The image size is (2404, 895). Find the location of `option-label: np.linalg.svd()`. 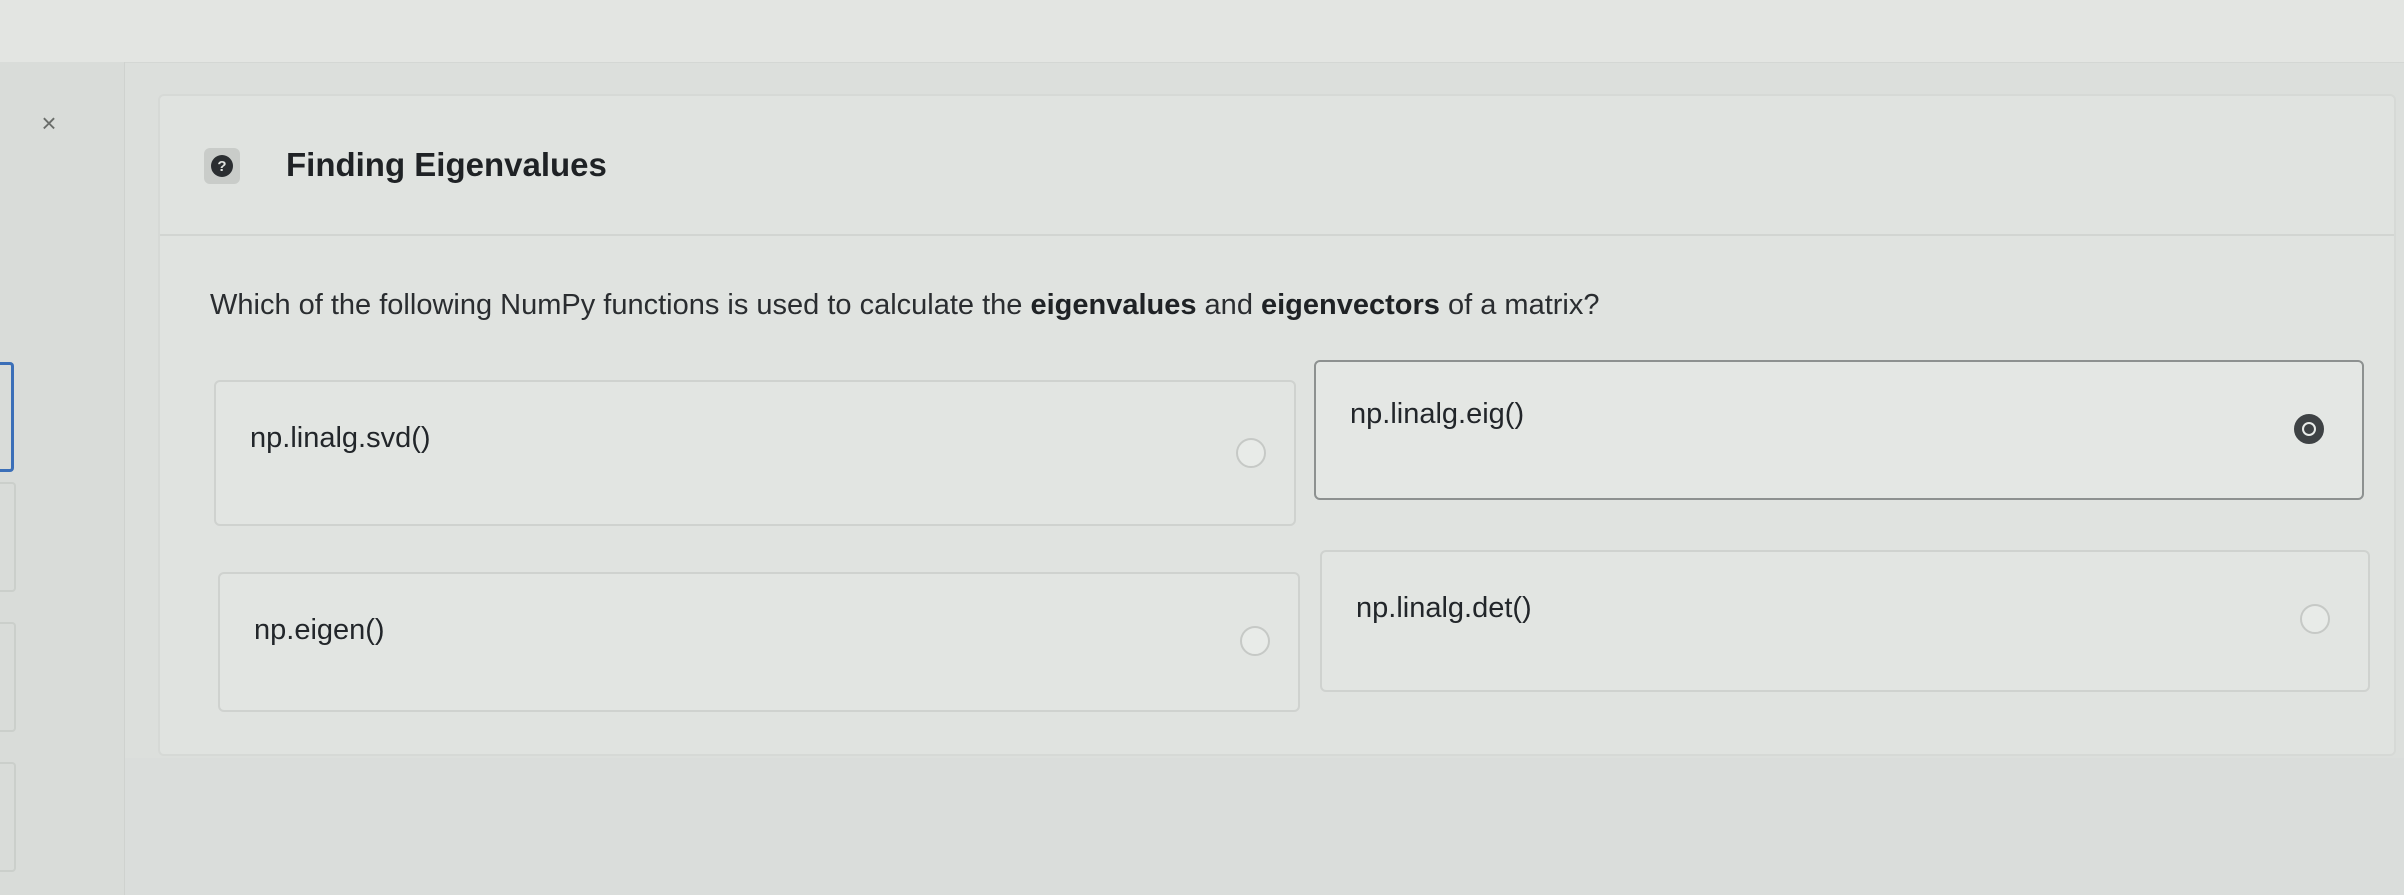

option-label: np.linalg.svd() is located at coordinates (340, 438).